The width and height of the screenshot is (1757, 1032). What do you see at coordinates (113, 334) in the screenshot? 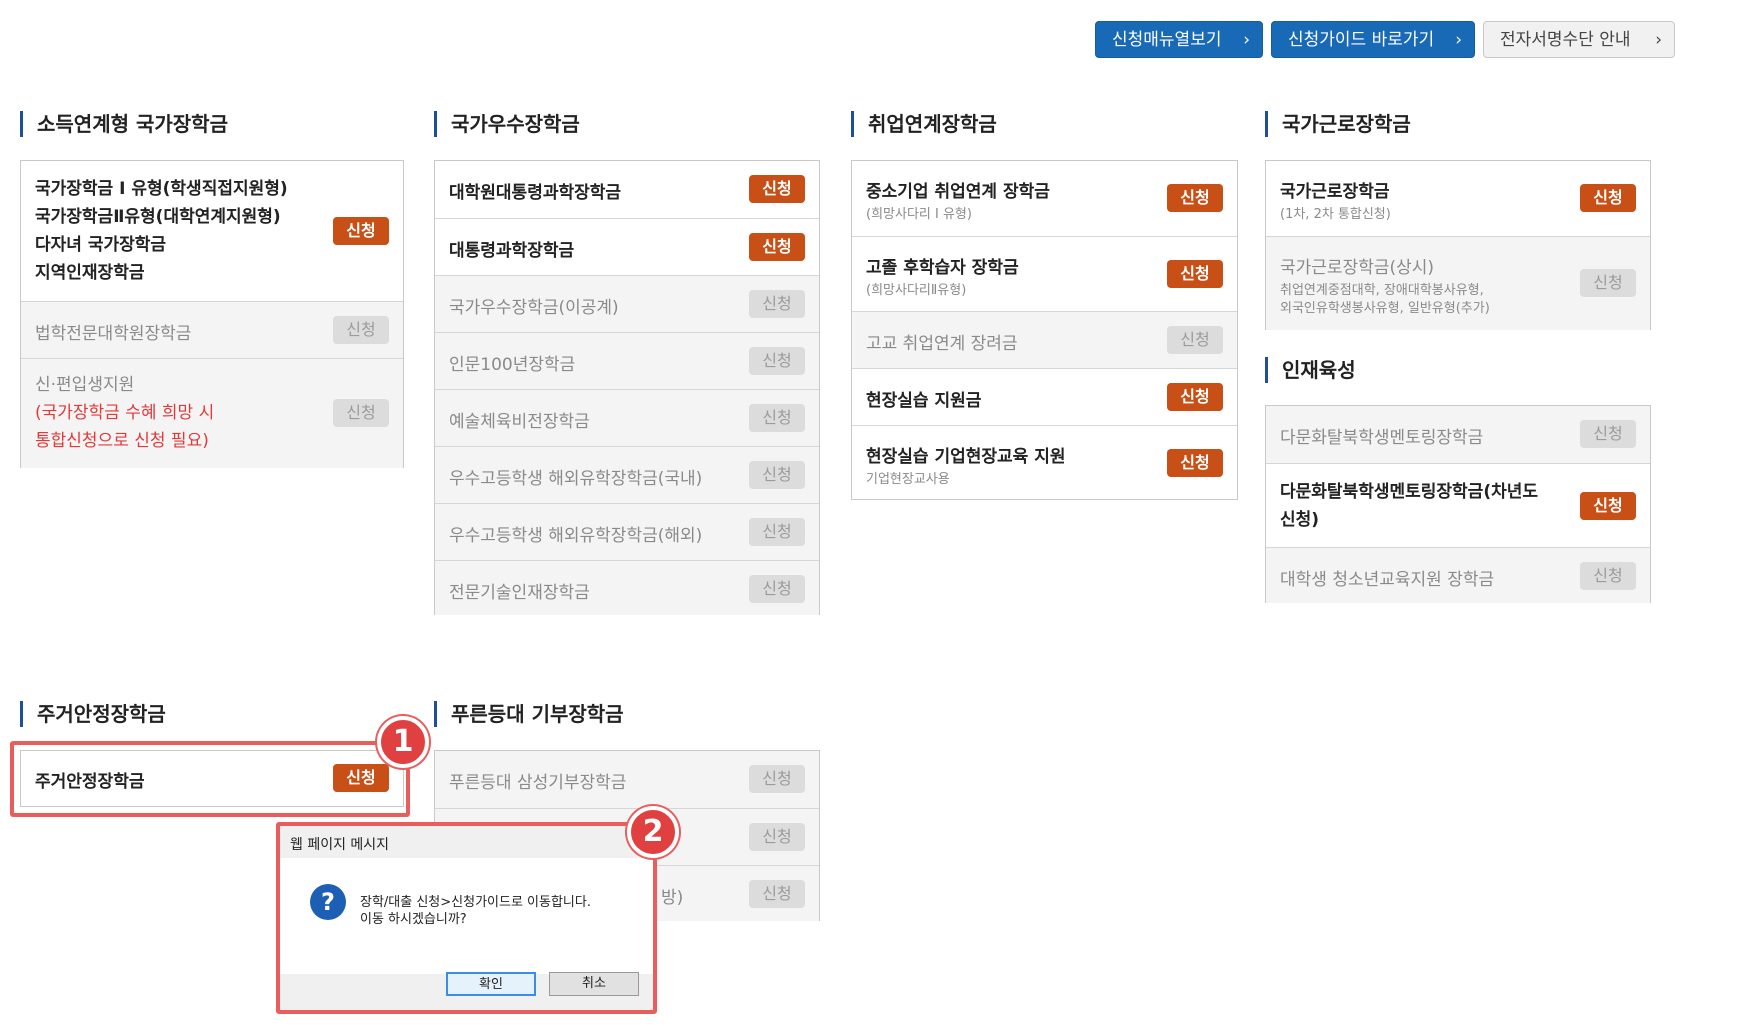
I see `item-label: 법학전문대학원장학금` at bounding box center [113, 334].